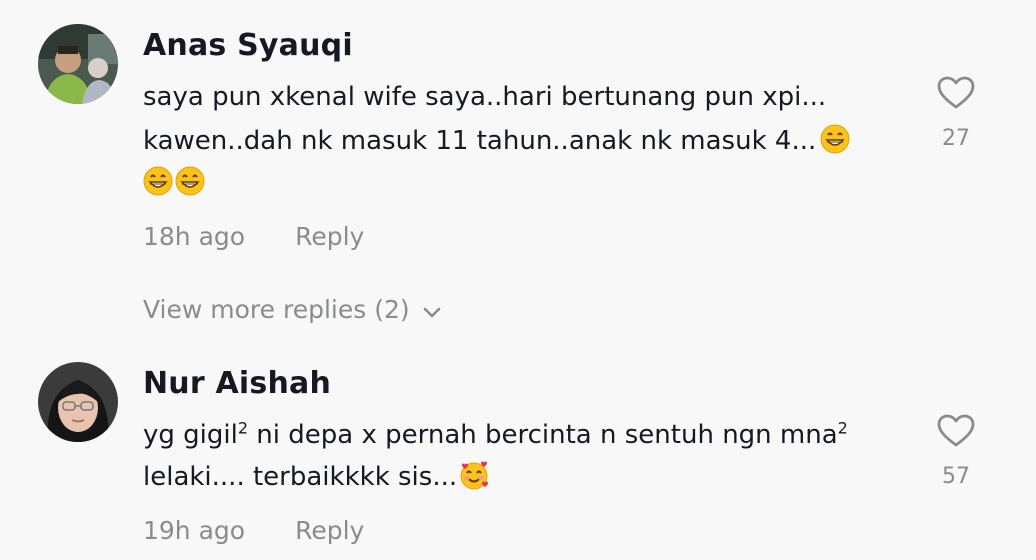  What do you see at coordinates (190, 435) in the screenshot?
I see `comment-text-segment: yg gigil` at bounding box center [190, 435].